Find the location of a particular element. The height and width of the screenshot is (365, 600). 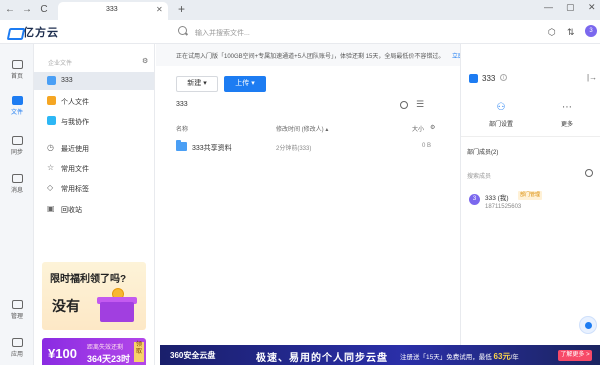

sidebar-item-trash: ▣ 回收站 is located at coordinates (94, 209).